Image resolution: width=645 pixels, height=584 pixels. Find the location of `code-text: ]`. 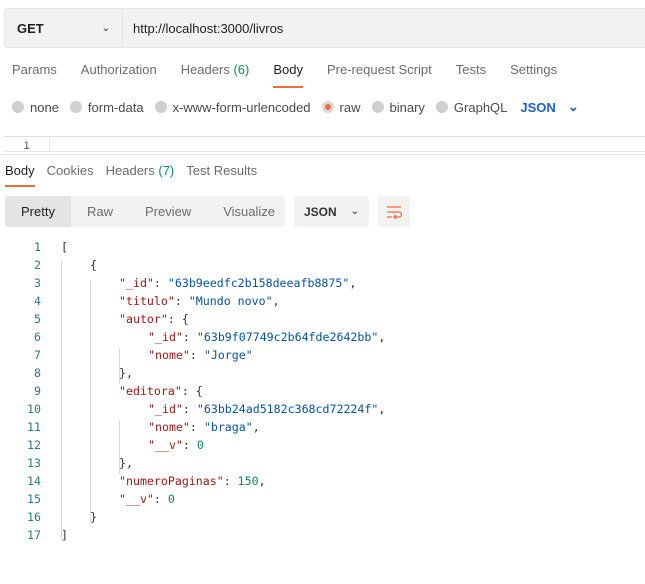

code-text: ] is located at coordinates (54, 535).